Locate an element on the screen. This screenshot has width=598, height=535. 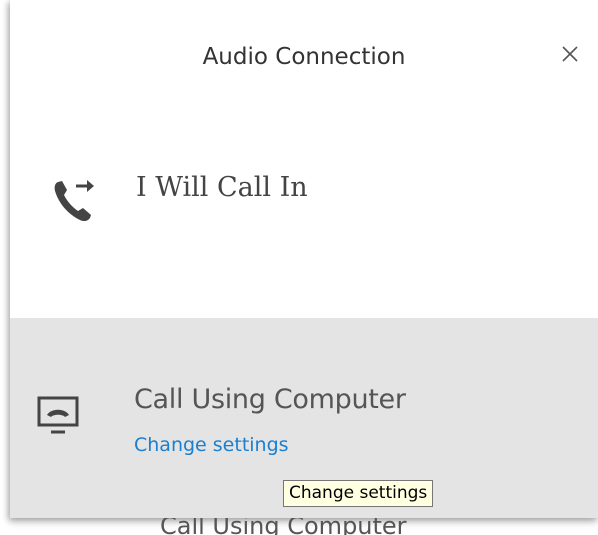
option-label: Call Using Computer is located at coordinates (270, 399).